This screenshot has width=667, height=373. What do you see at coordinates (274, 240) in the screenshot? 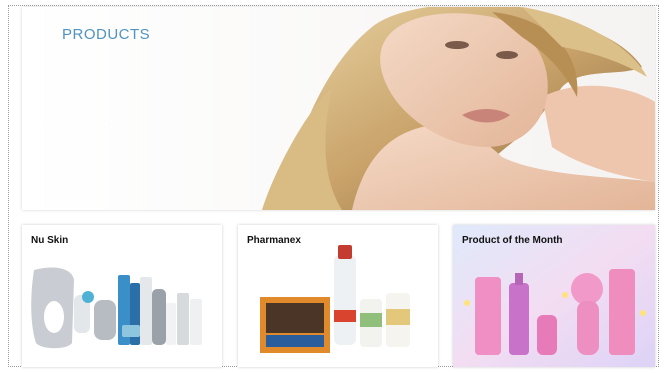
I see `card-title-pharmanex: Pharmanex` at bounding box center [274, 240].